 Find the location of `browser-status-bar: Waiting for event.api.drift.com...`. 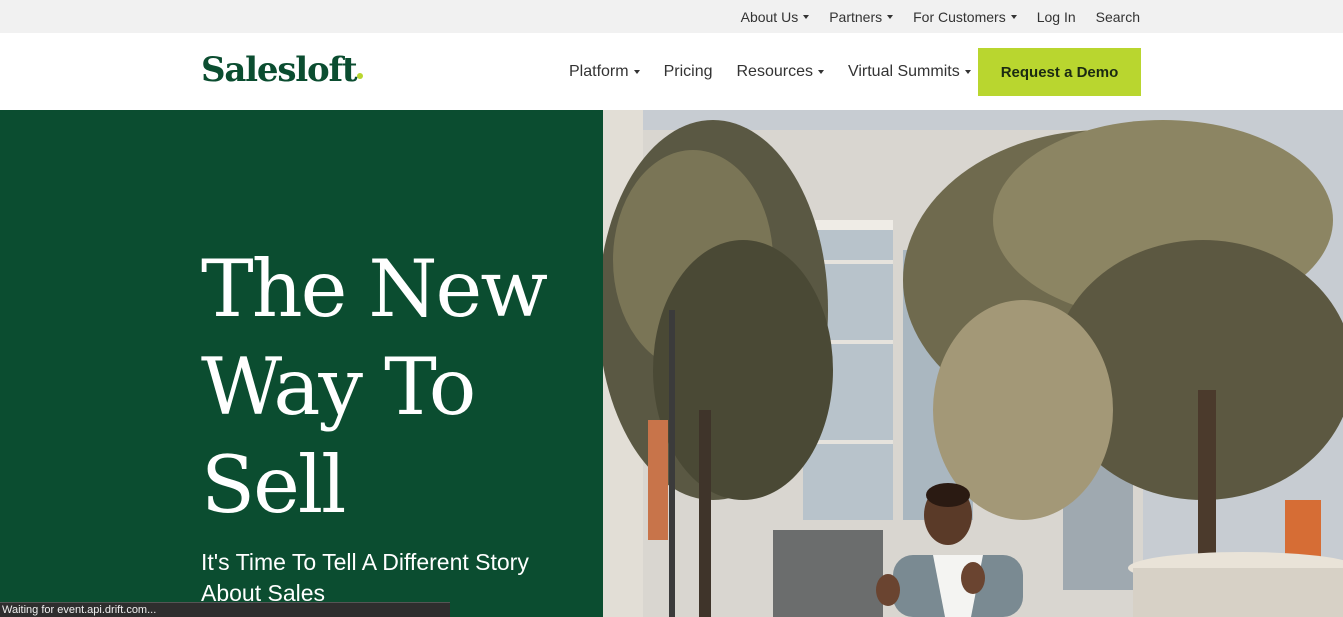

browser-status-bar: Waiting for event.api.drift.com... is located at coordinates (225, 609).